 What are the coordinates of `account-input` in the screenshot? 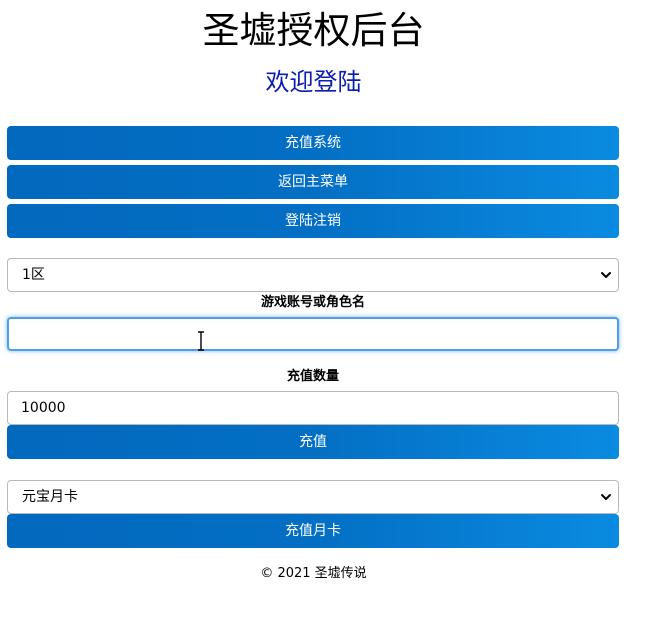 It's located at (313, 334).